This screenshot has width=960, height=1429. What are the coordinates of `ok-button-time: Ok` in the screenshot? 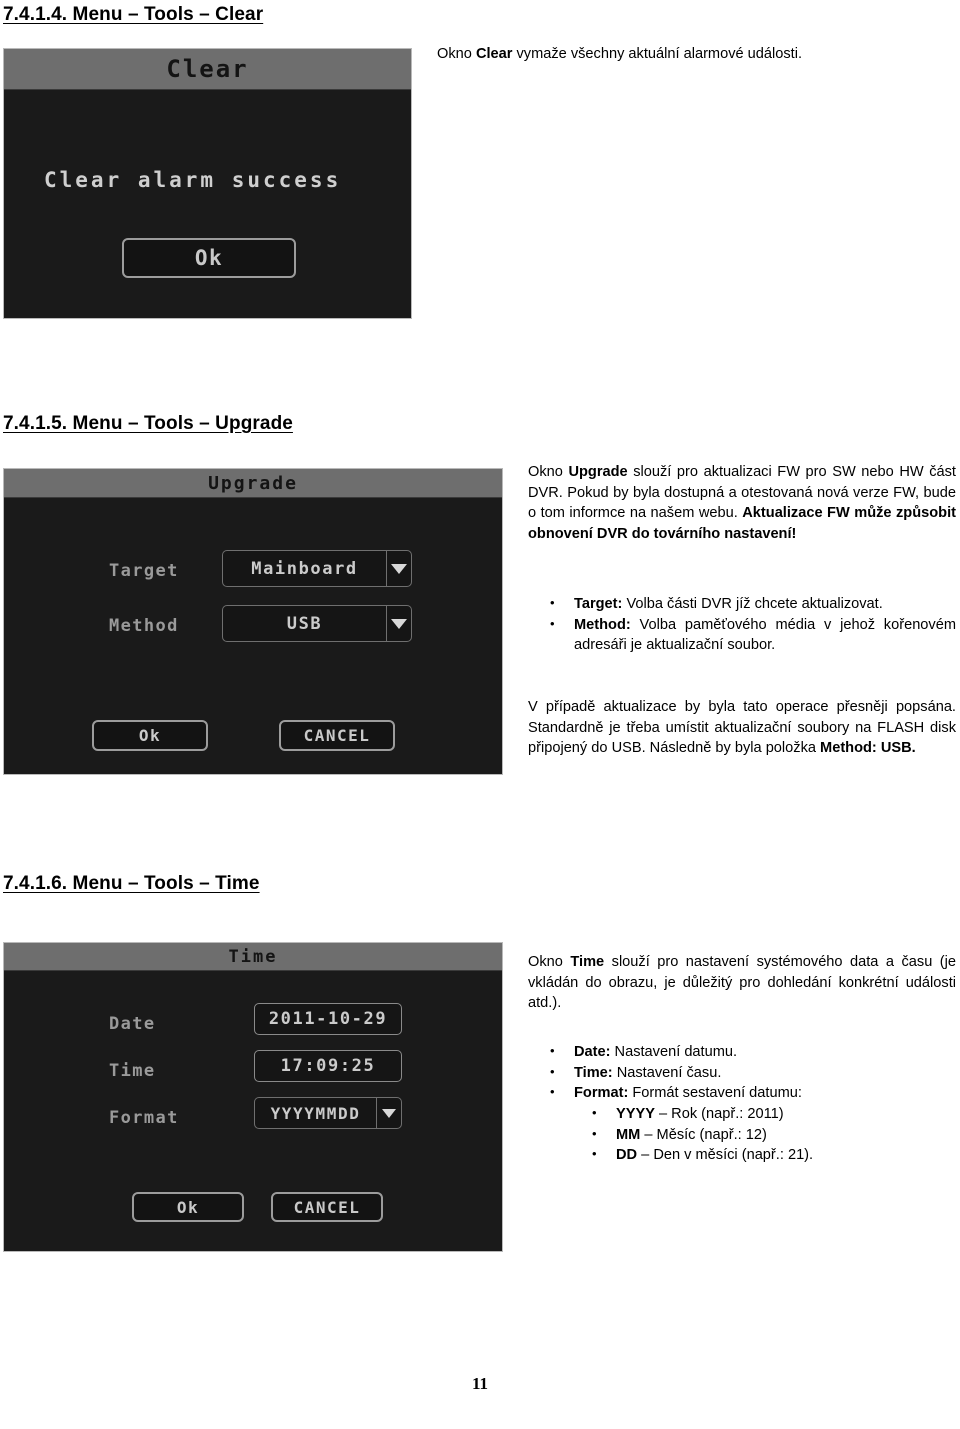 It's located at (188, 1207).